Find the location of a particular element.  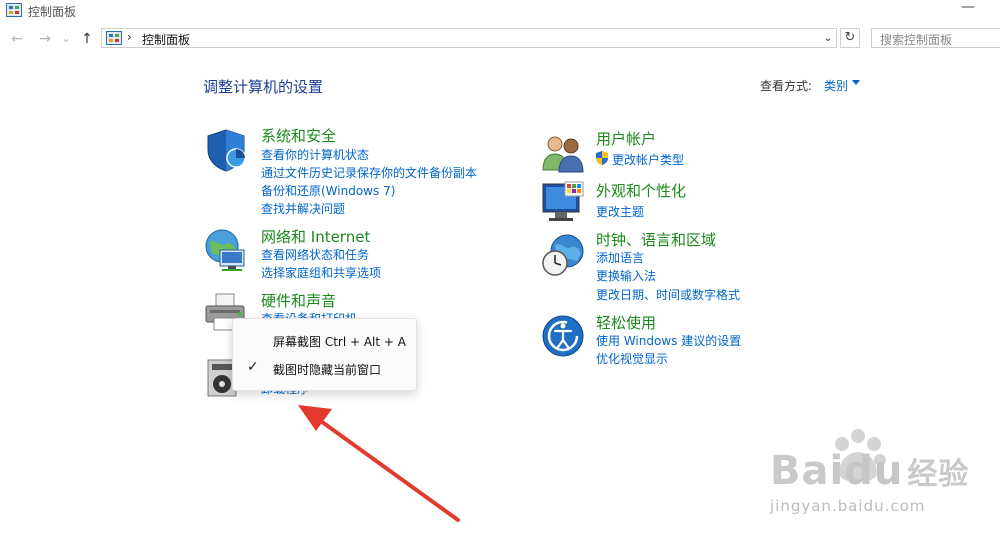

link-recommended-settings: 使用 Windows 建议的设置 is located at coordinates (668, 340).